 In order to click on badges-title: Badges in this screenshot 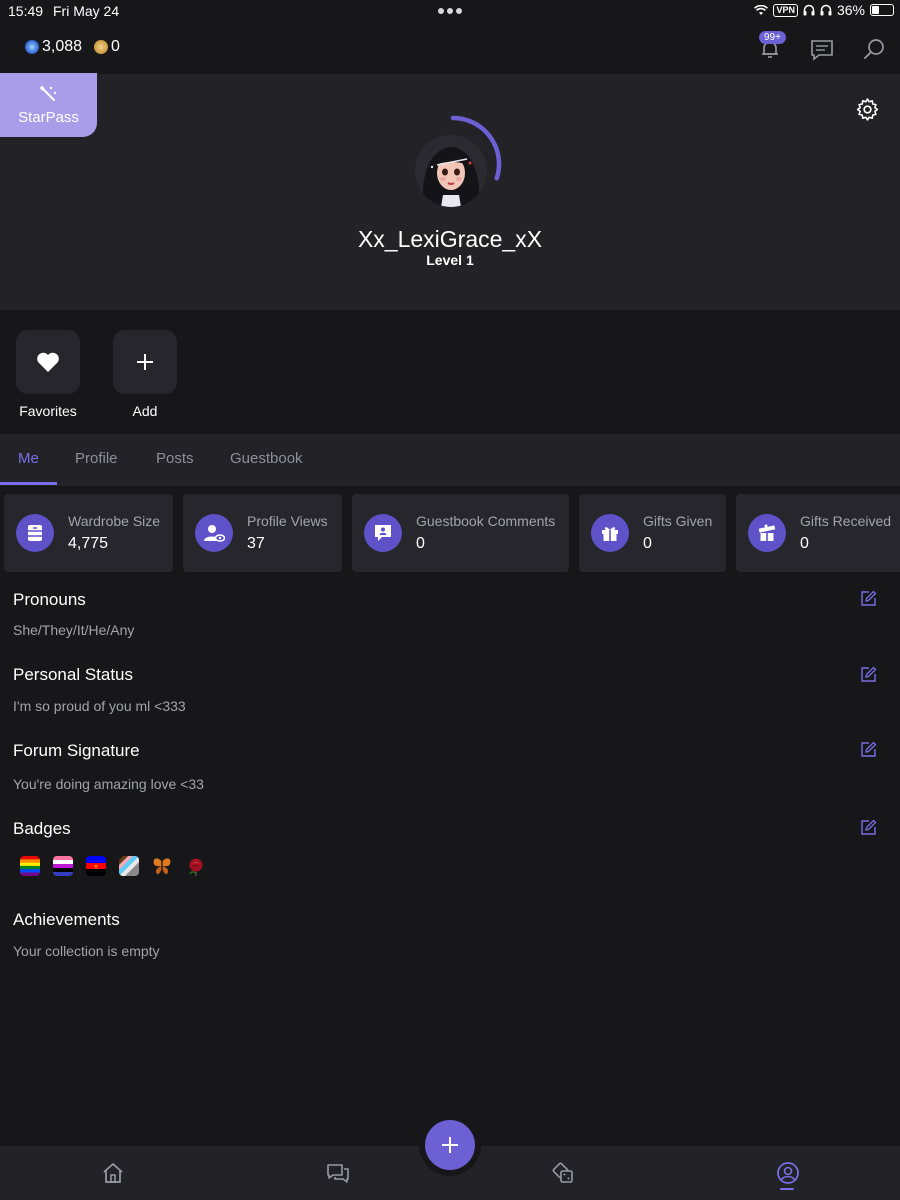, I will do `click(42, 828)`.